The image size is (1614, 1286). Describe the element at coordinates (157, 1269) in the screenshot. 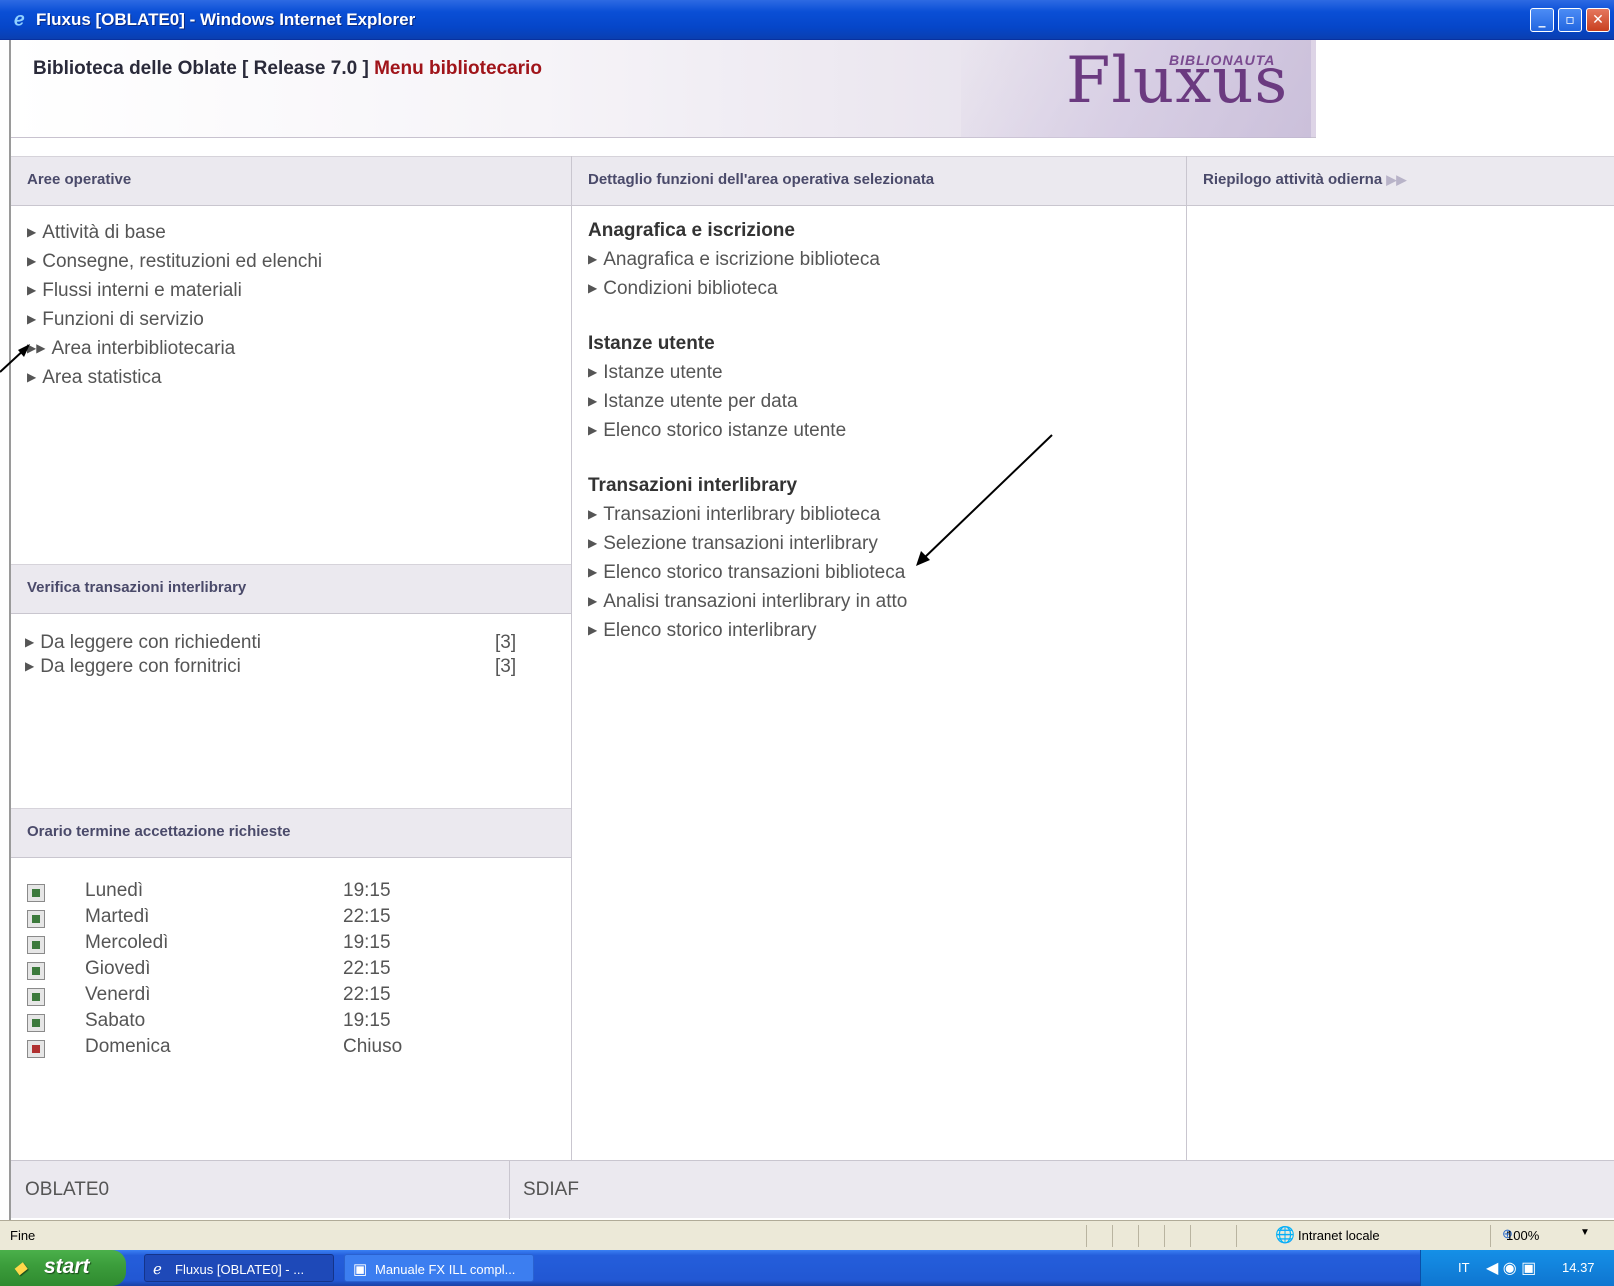

I see `ie-icon: ℯ` at that location.